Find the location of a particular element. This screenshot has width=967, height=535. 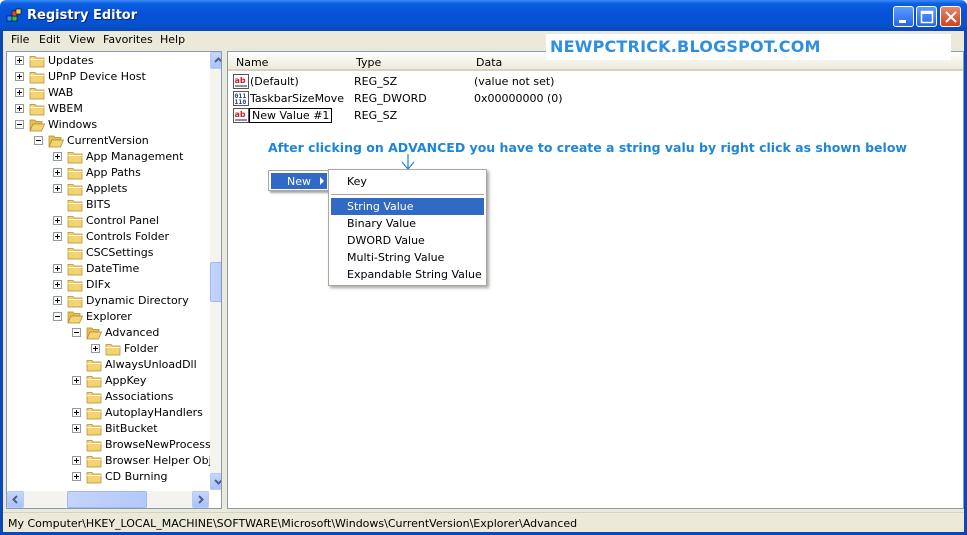

tree-node: WAB is located at coordinates (107, 93).